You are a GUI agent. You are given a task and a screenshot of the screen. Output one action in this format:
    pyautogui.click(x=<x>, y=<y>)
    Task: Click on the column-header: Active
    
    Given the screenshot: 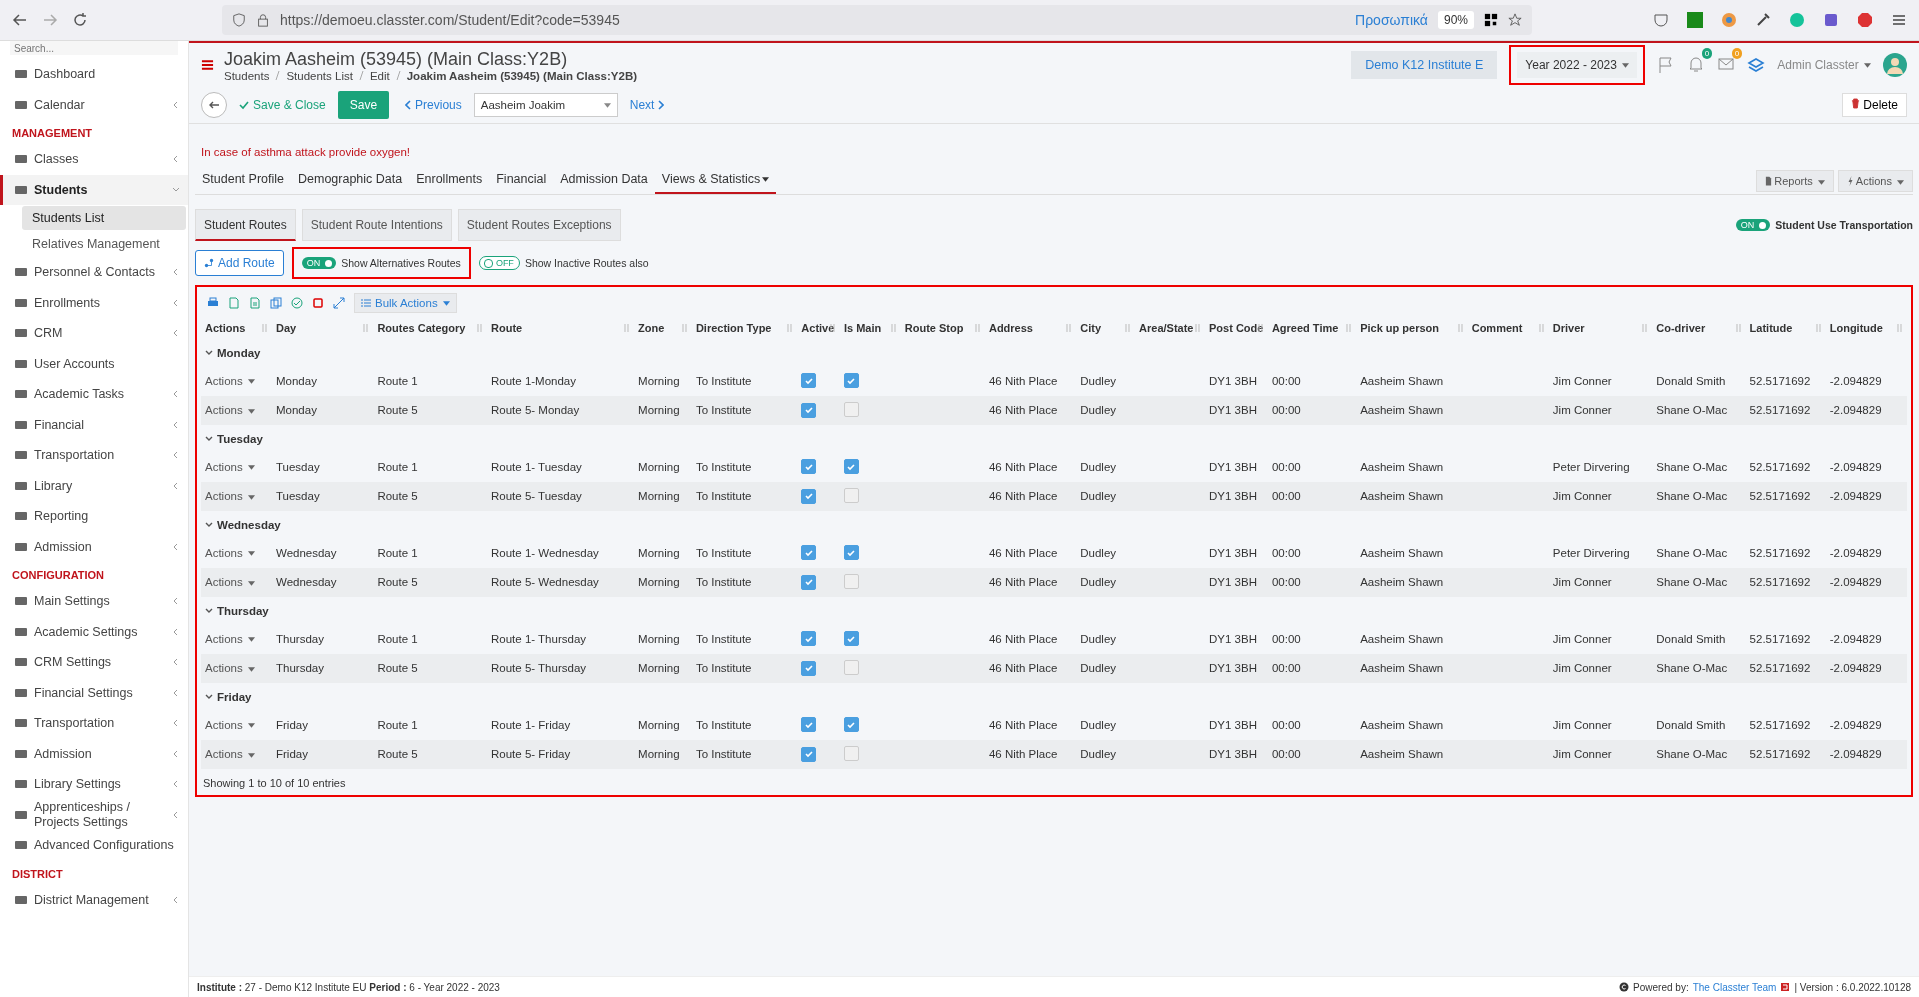 What is the action you would take?
    pyautogui.click(x=818, y=328)
    